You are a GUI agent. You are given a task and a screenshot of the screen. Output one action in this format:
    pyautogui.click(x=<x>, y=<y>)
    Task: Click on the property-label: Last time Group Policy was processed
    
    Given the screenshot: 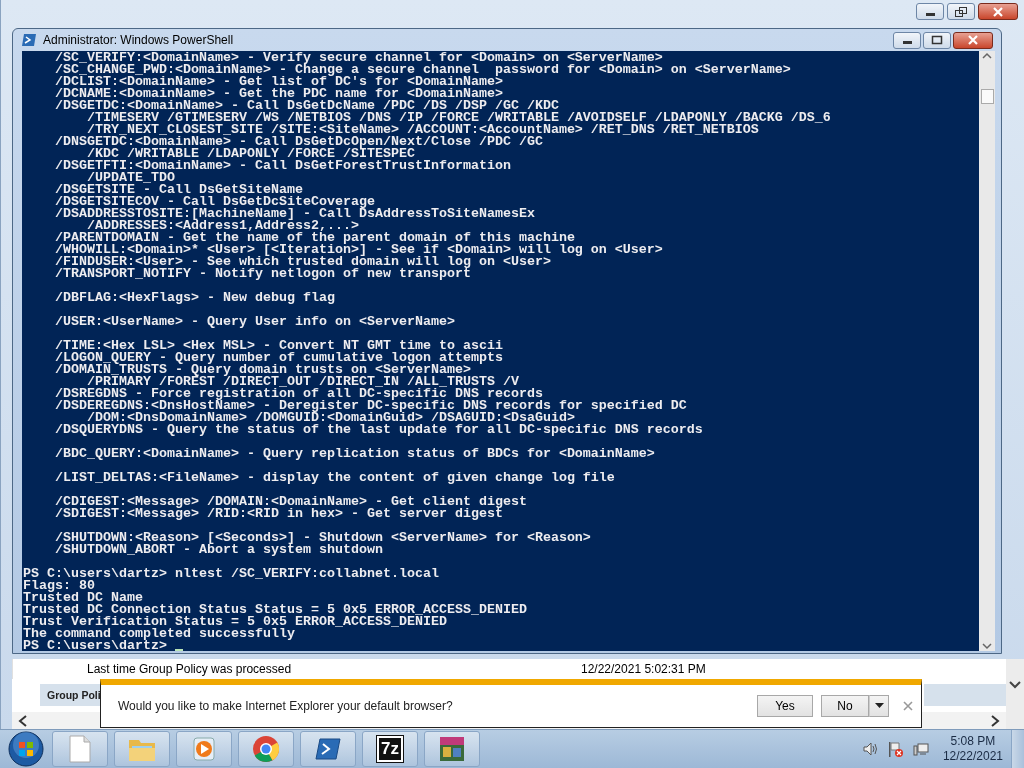 What is the action you would take?
    pyautogui.click(x=190, y=669)
    